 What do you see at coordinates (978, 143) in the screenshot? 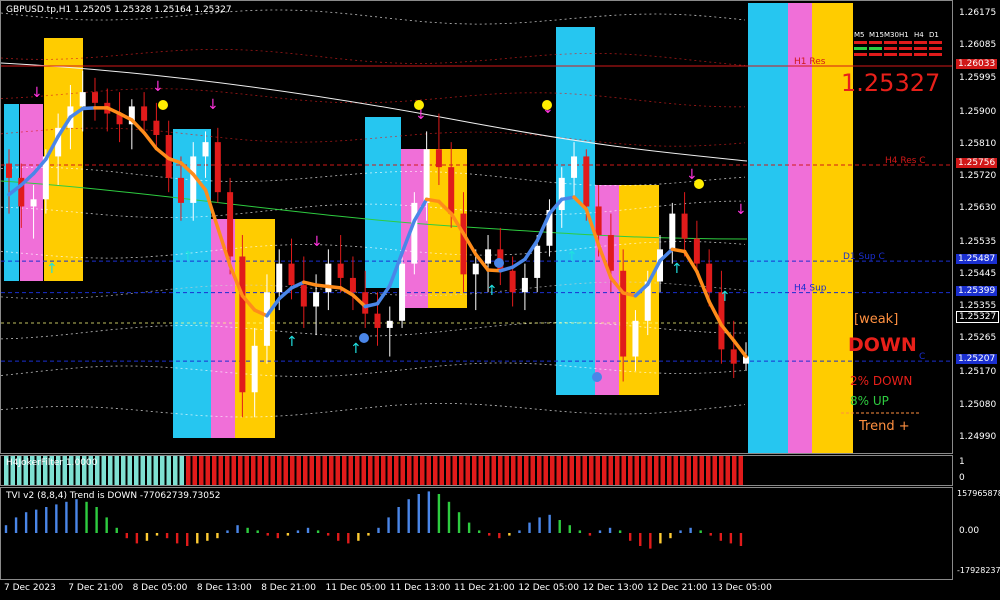
I see `price-tick: 1.25810` at bounding box center [978, 143].